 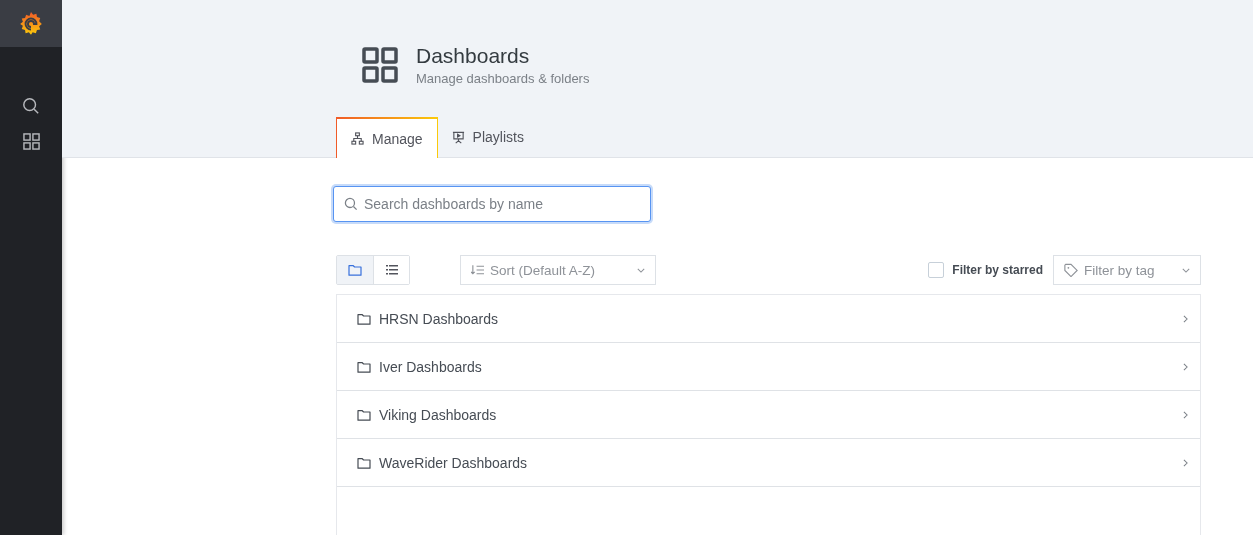 I want to click on tab: Manage, so click(x=387, y=137).